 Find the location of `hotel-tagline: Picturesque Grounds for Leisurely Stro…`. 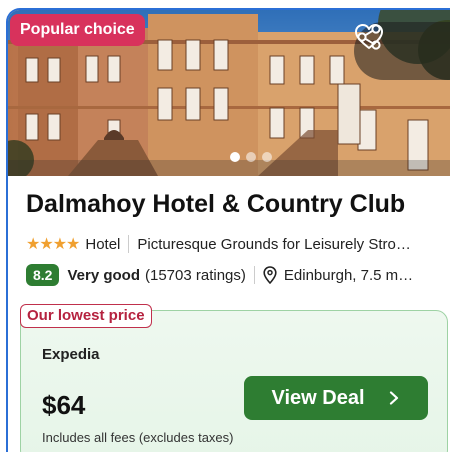

hotel-tagline: Picturesque Grounds for Leisurely Stro… is located at coordinates (274, 244).